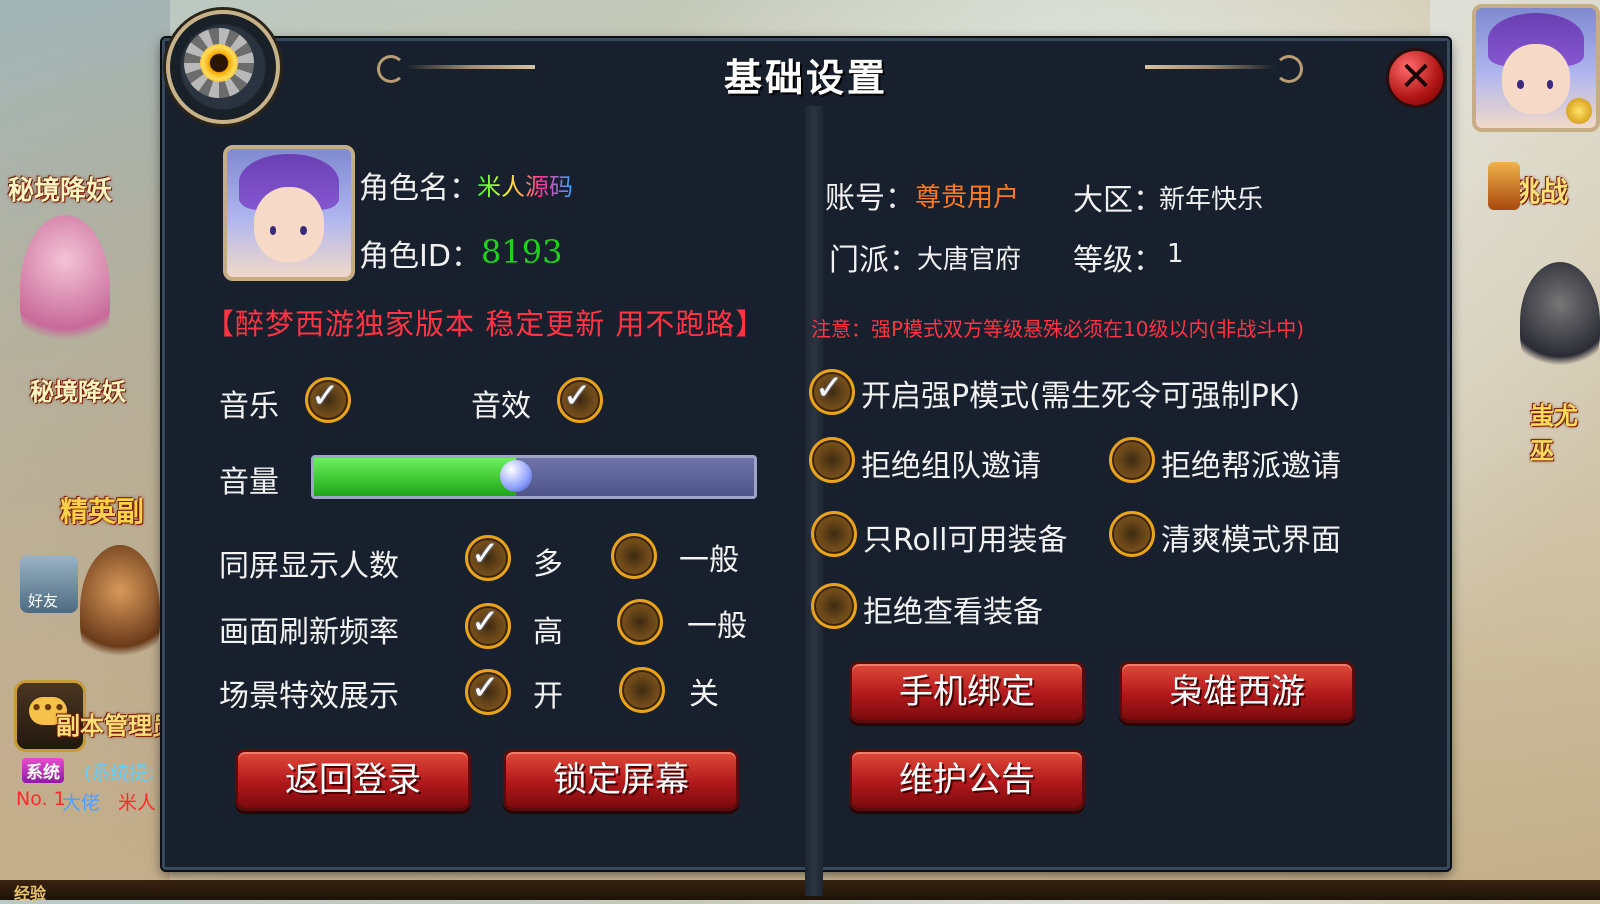  I want to click on avatar-eye-right, so click(1550, 84).